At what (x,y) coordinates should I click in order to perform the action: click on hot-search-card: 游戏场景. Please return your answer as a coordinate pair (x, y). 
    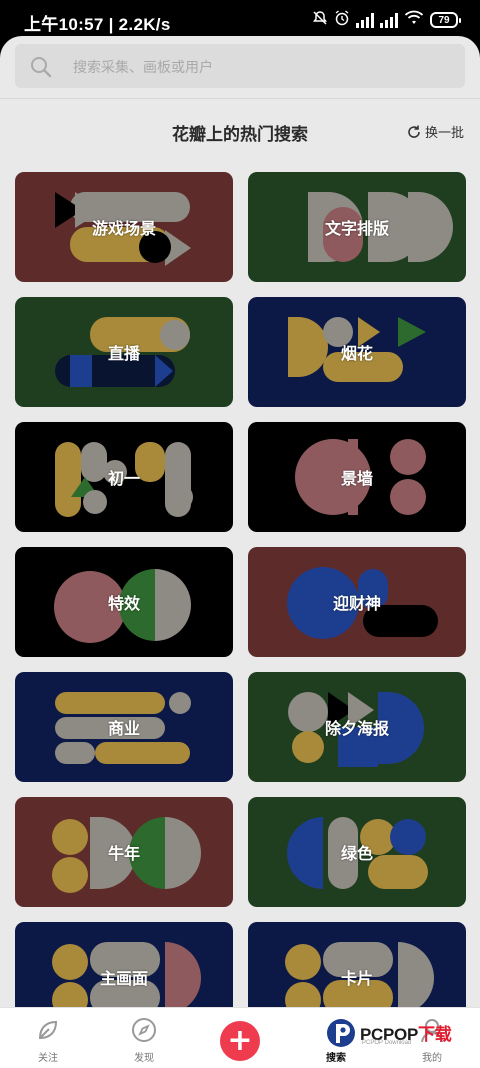
    Looking at the image, I should click on (124, 227).